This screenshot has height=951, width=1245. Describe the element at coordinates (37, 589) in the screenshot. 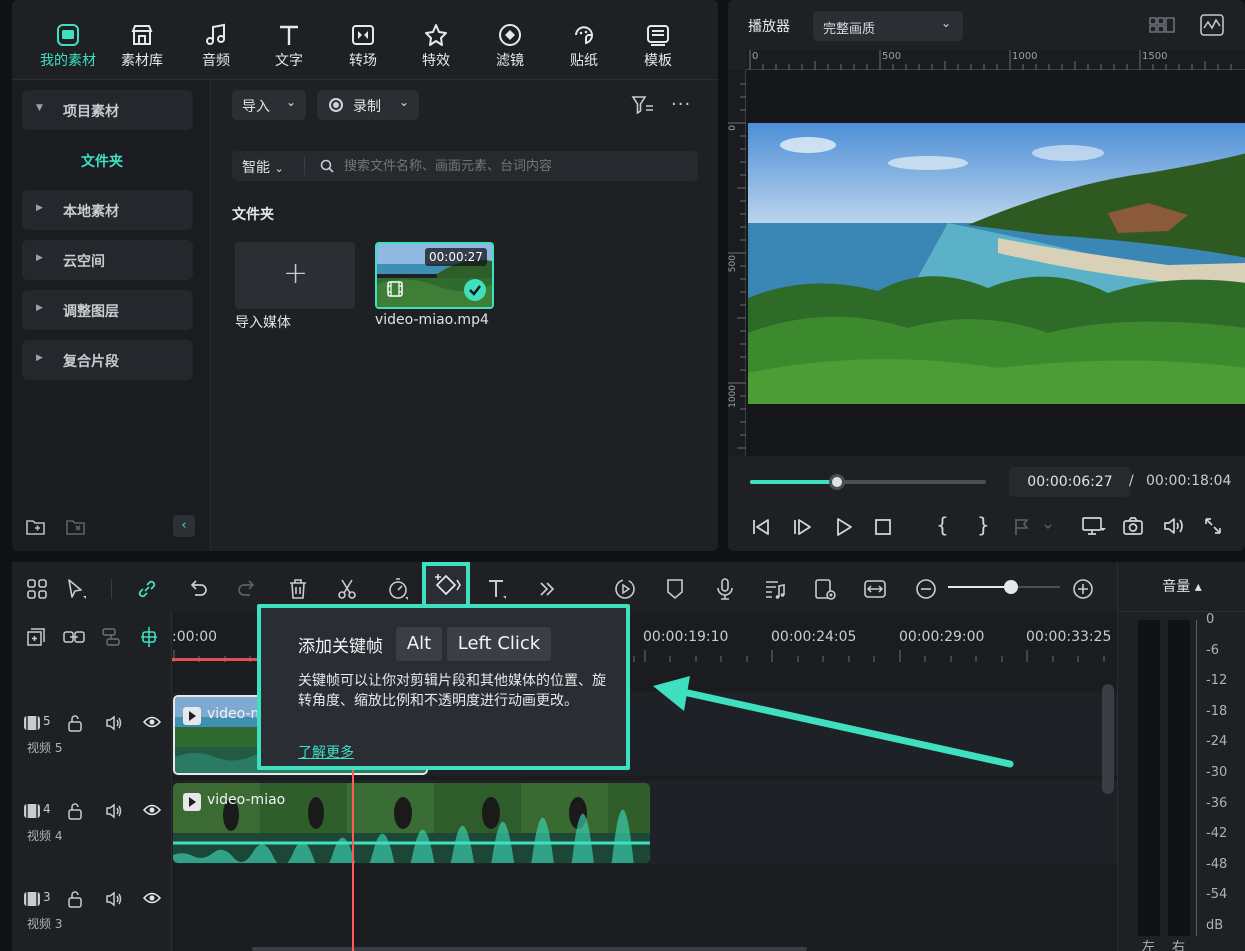

I see `grid-layout-icon` at that location.